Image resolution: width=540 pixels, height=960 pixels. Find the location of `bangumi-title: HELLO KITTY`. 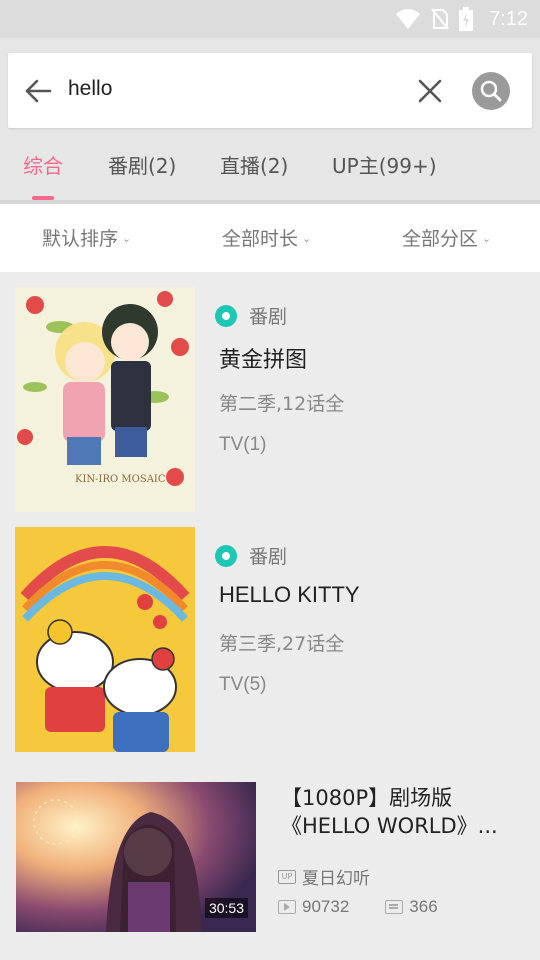

bangumi-title: HELLO KITTY is located at coordinates (289, 595).